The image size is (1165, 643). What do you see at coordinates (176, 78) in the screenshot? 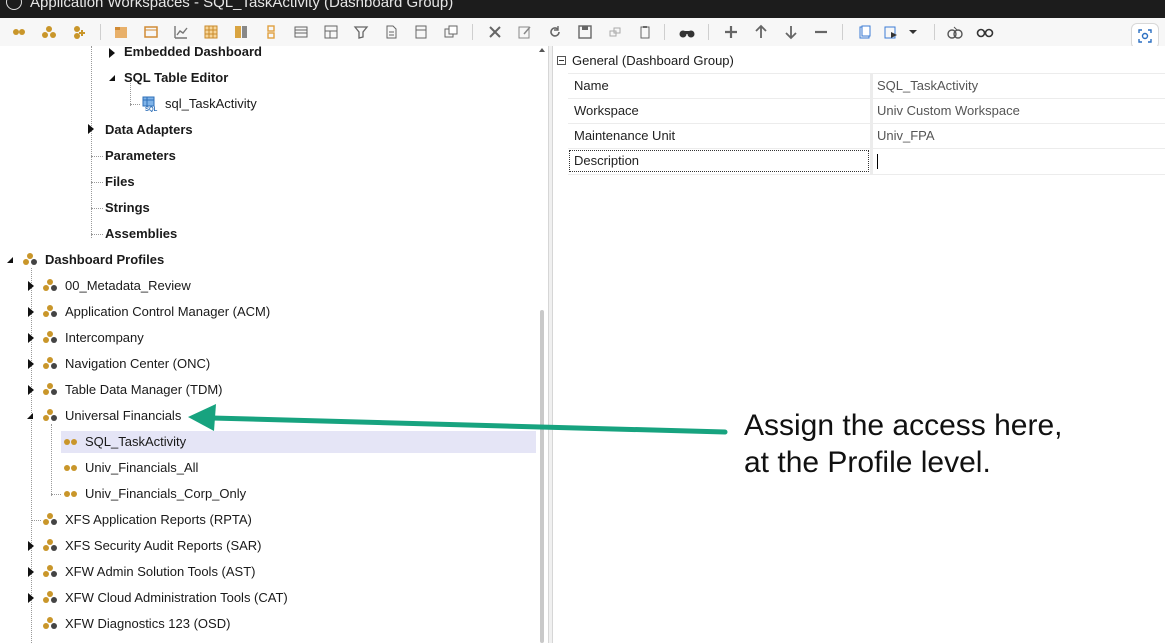
I see `tree-node-sql-table-editor: SQL Table Editor` at bounding box center [176, 78].